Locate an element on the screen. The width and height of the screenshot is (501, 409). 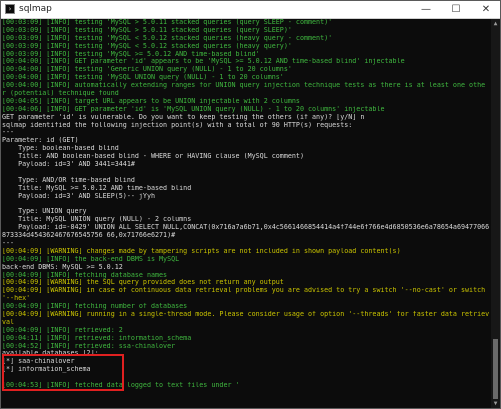
console-line: r (potential) technique found is located at coordinates (60, 94).